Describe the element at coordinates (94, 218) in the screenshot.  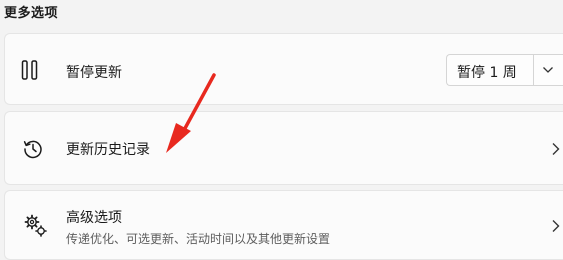
I see `advanced-options-label: 高级选项` at that location.